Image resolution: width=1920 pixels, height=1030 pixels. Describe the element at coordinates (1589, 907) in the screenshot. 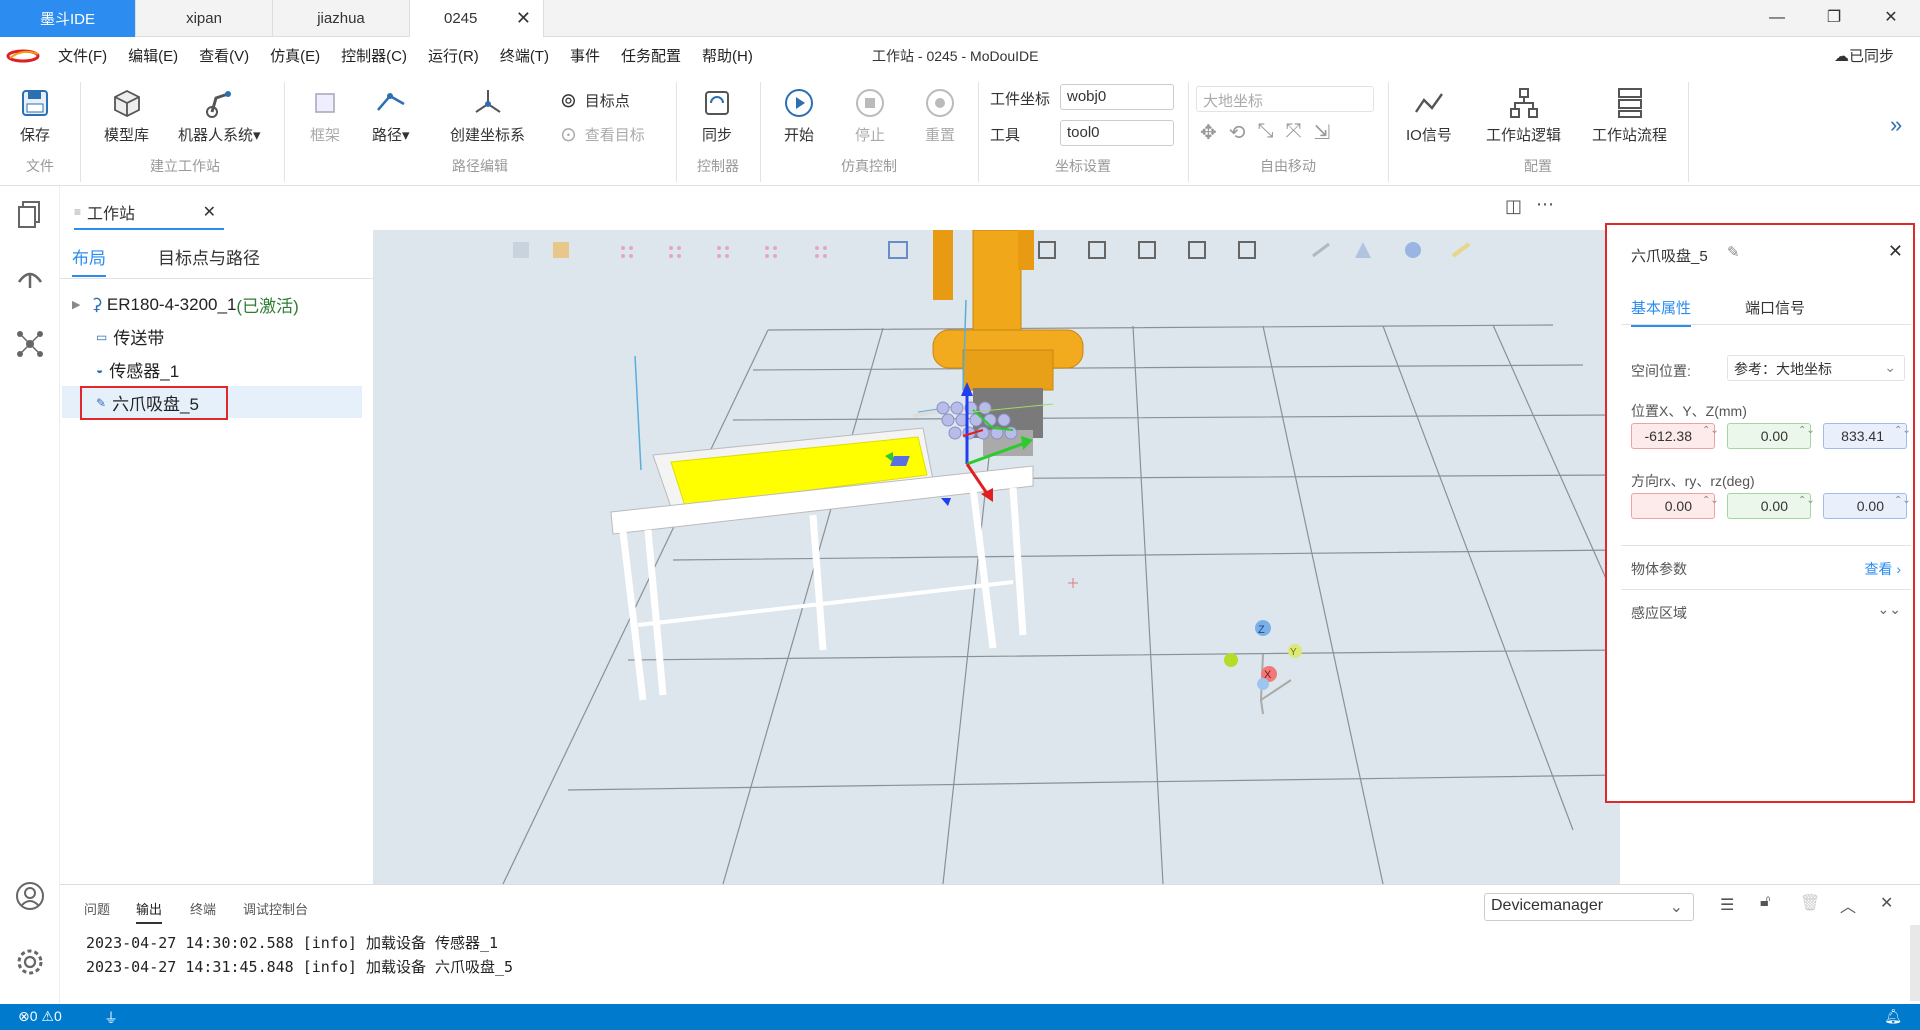

I see `device-select: Devicemanager ⌄` at that location.